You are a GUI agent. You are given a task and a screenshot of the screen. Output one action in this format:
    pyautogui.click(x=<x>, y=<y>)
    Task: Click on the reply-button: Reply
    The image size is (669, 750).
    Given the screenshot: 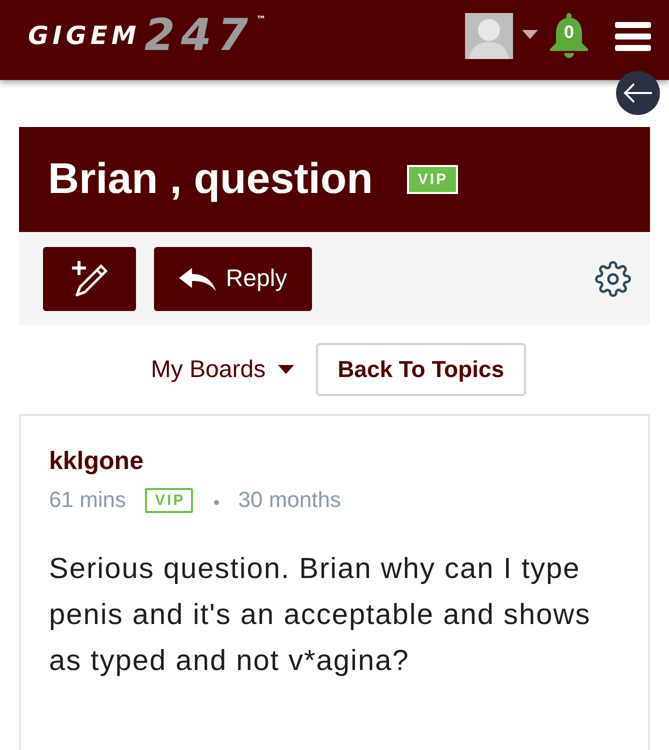 What is the action you would take?
    pyautogui.click(x=233, y=279)
    